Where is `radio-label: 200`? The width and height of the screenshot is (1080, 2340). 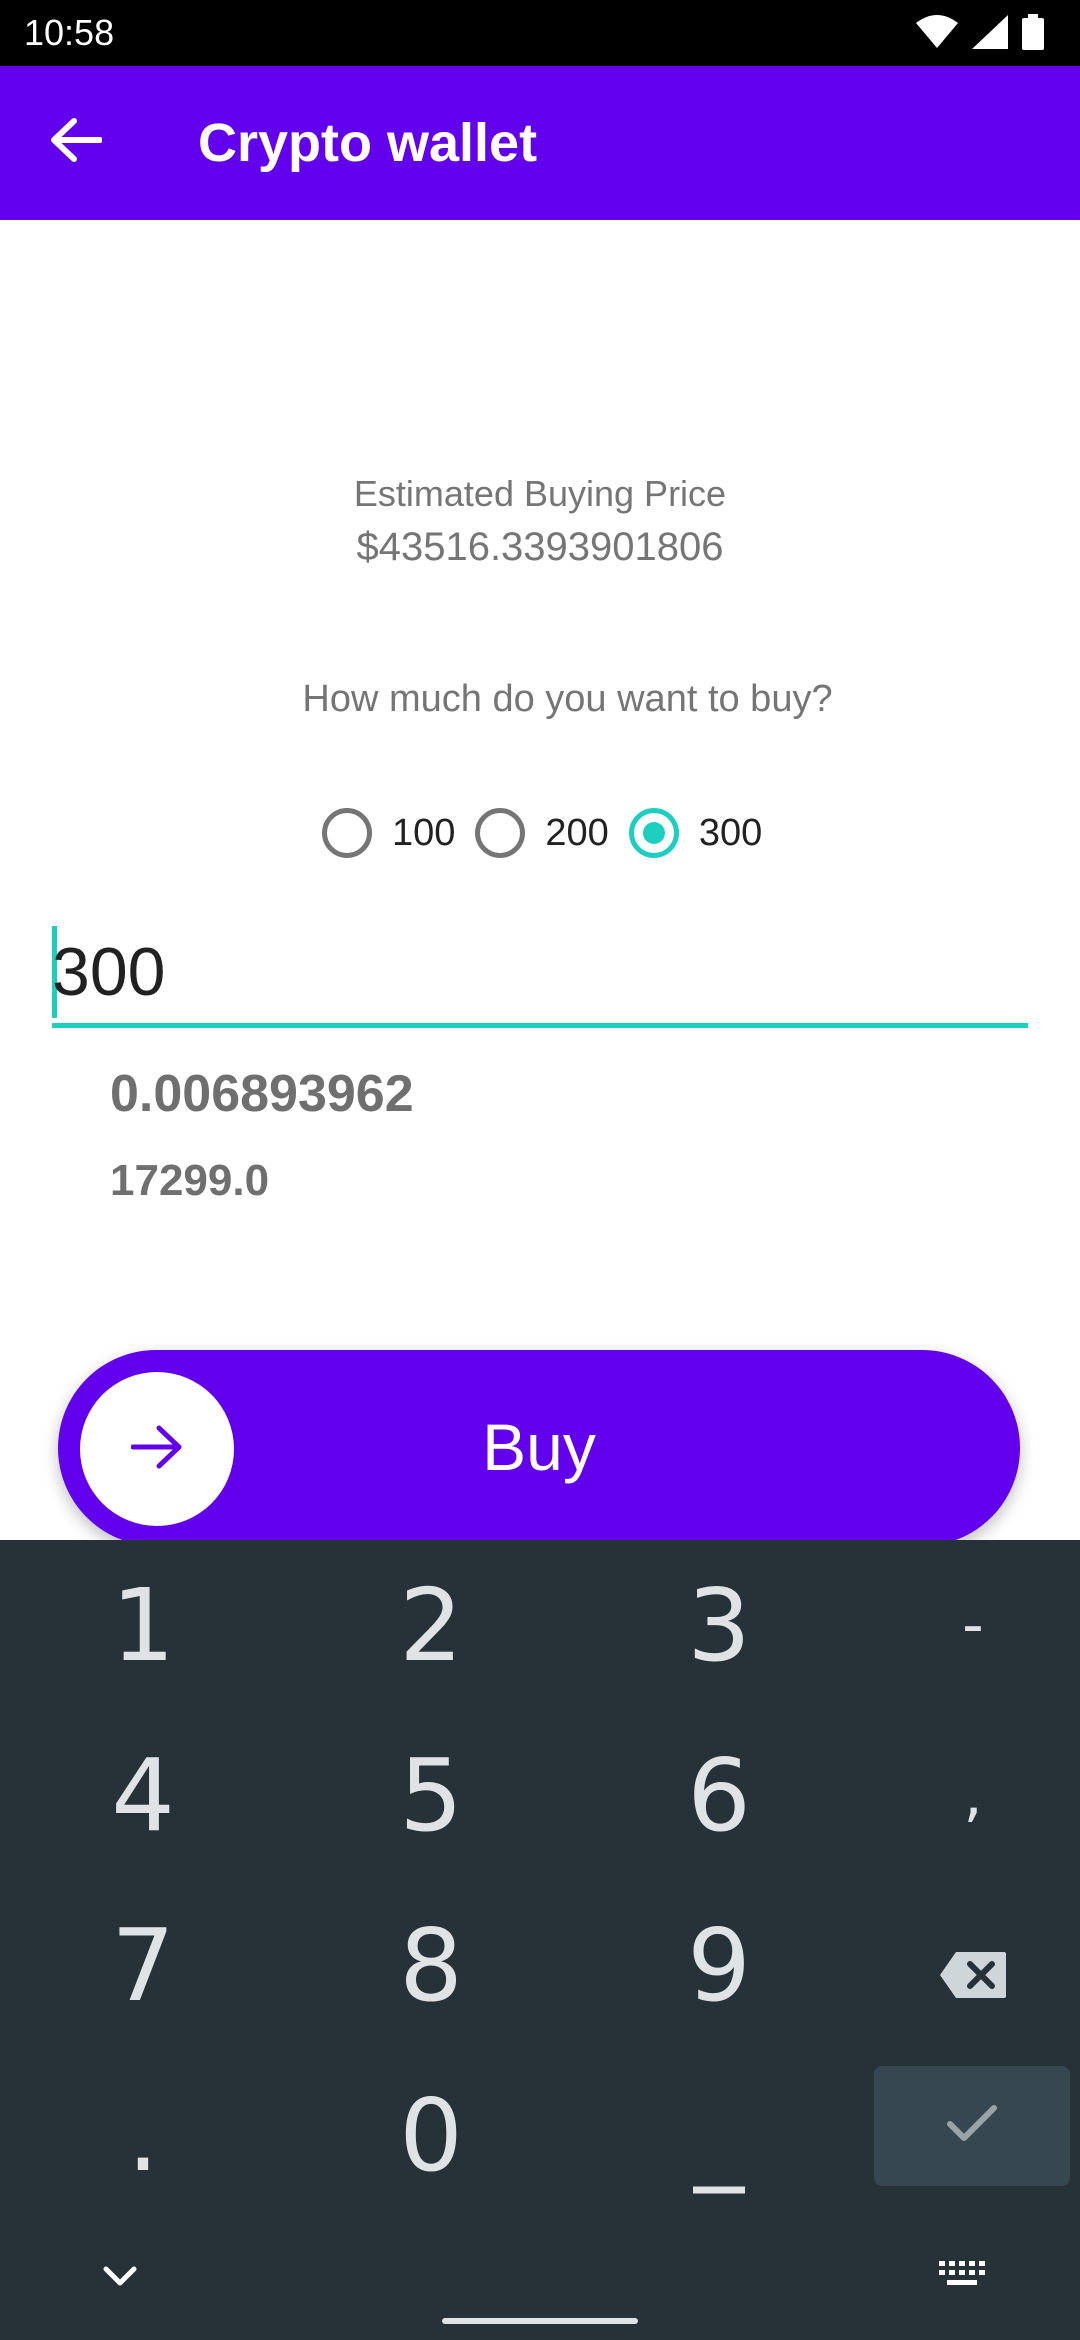
radio-label: 200 is located at coordinates (577, 832).